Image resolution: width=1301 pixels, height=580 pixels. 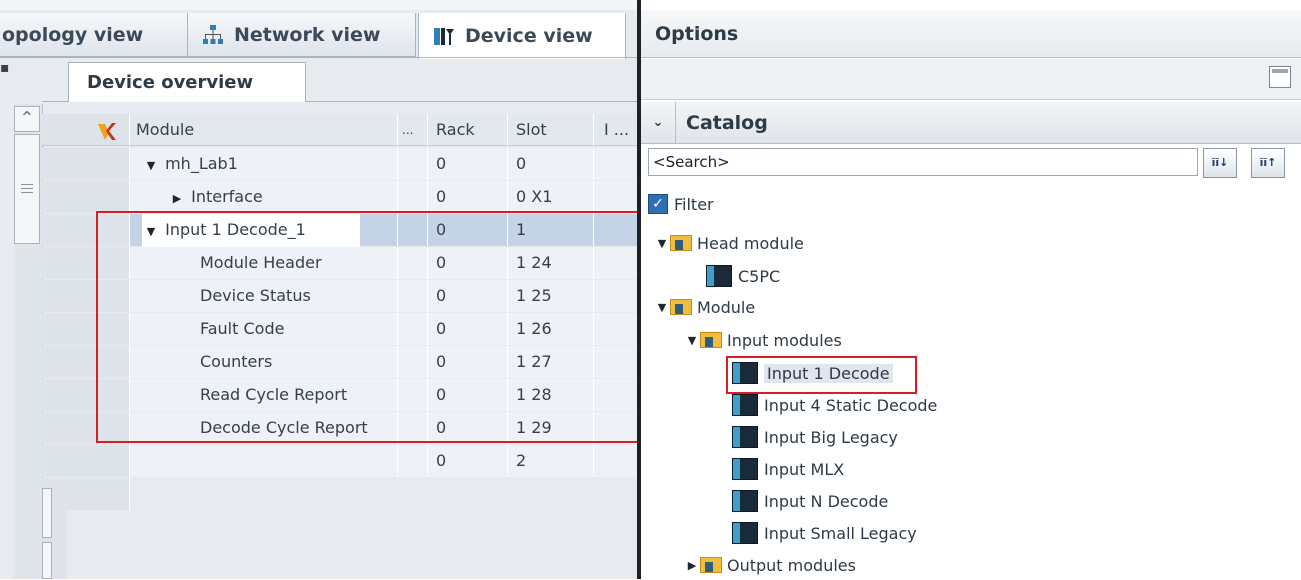 I want to click on tree-item-c5pc: C5PC, so click(x=743, y=276).